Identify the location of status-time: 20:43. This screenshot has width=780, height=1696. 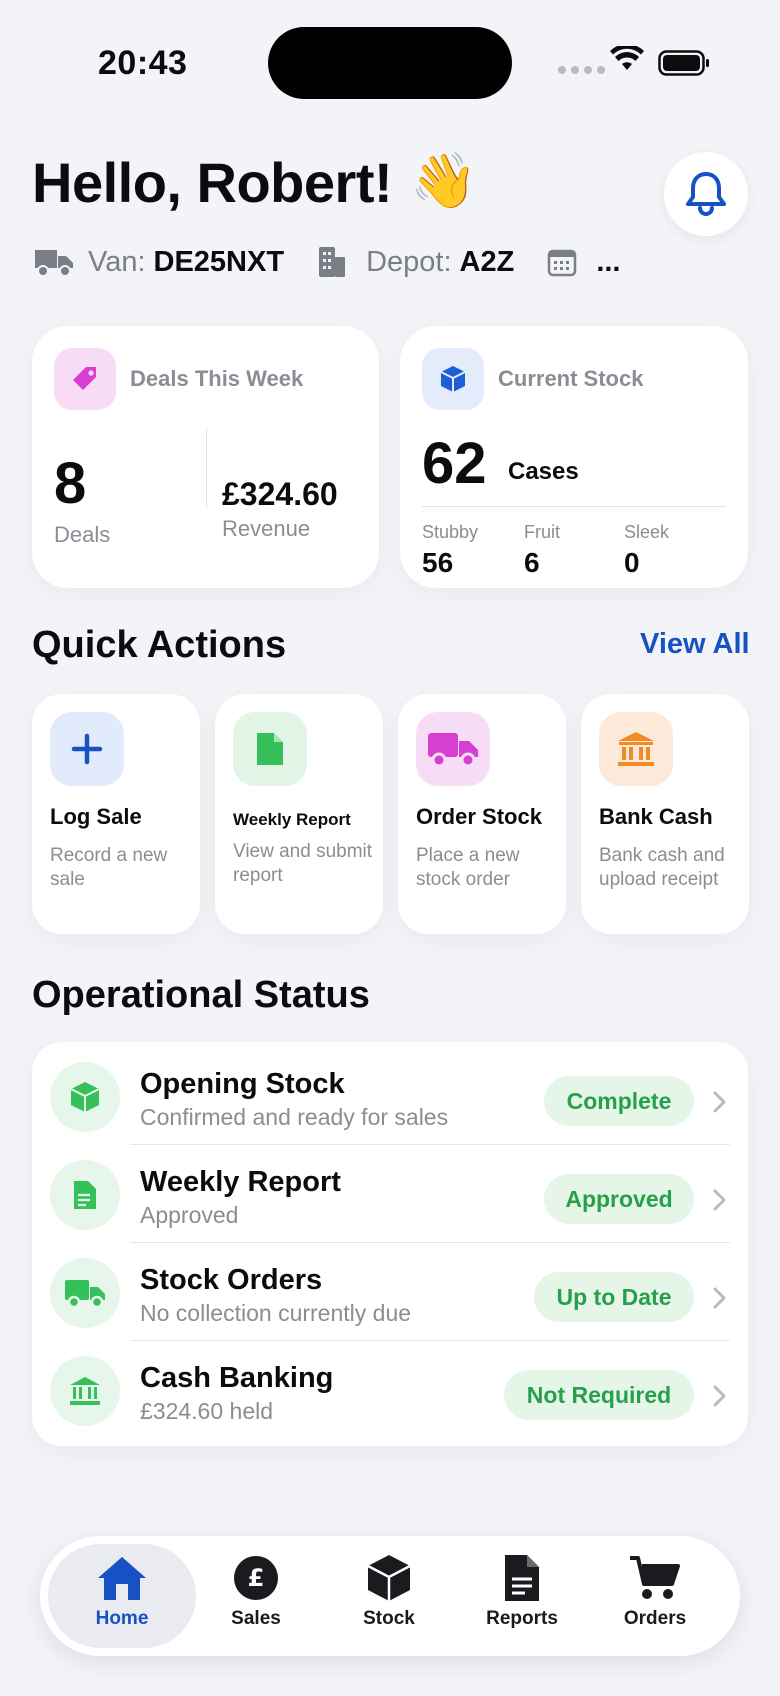
(143, 63).